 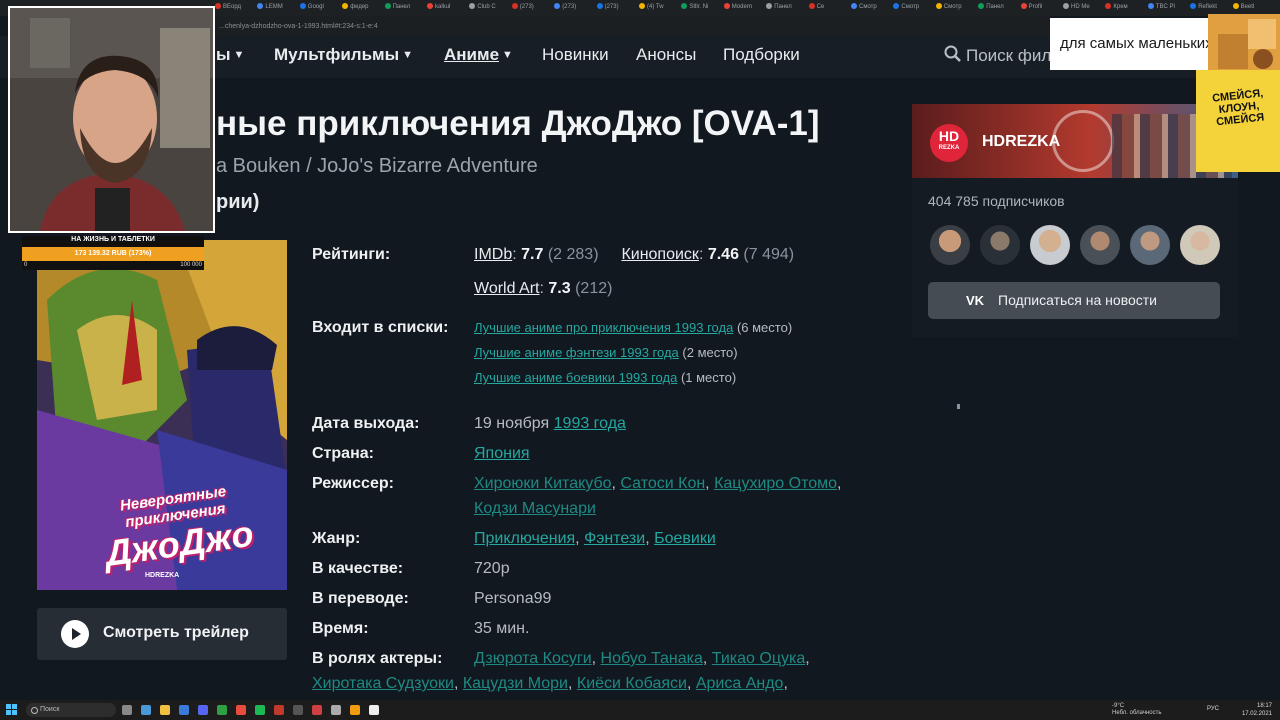 What do you see at coordinates (493, 254) in the screenshot?
I see `imdb-link: IMDb` at bounding box center [493, 254].